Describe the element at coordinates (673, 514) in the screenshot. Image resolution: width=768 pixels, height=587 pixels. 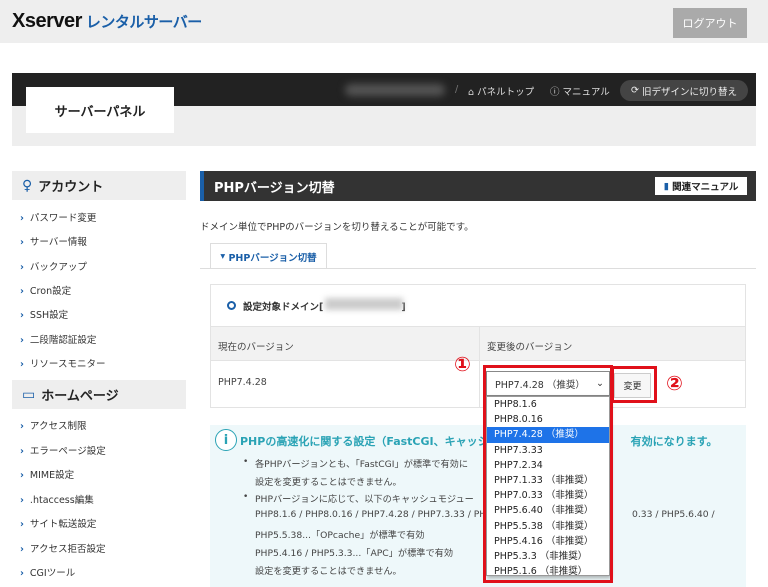
I see `info-text: 0.33 / PHP5.6.40 /` at that location.